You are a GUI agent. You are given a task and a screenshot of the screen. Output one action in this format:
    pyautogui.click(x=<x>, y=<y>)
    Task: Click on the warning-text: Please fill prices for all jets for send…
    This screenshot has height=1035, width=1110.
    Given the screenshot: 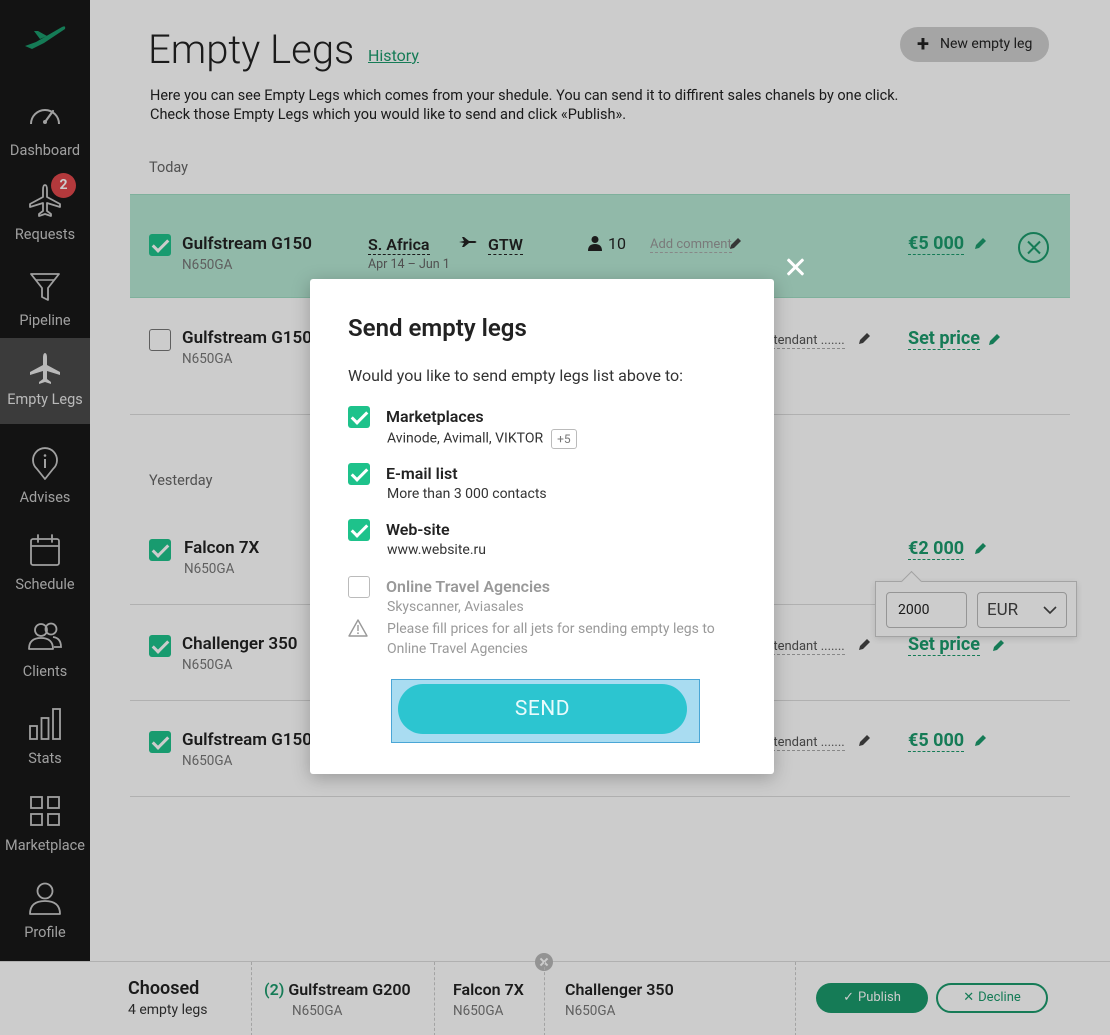 What is the action you would take?
    pyautogui.click(x=551, y=639)
    